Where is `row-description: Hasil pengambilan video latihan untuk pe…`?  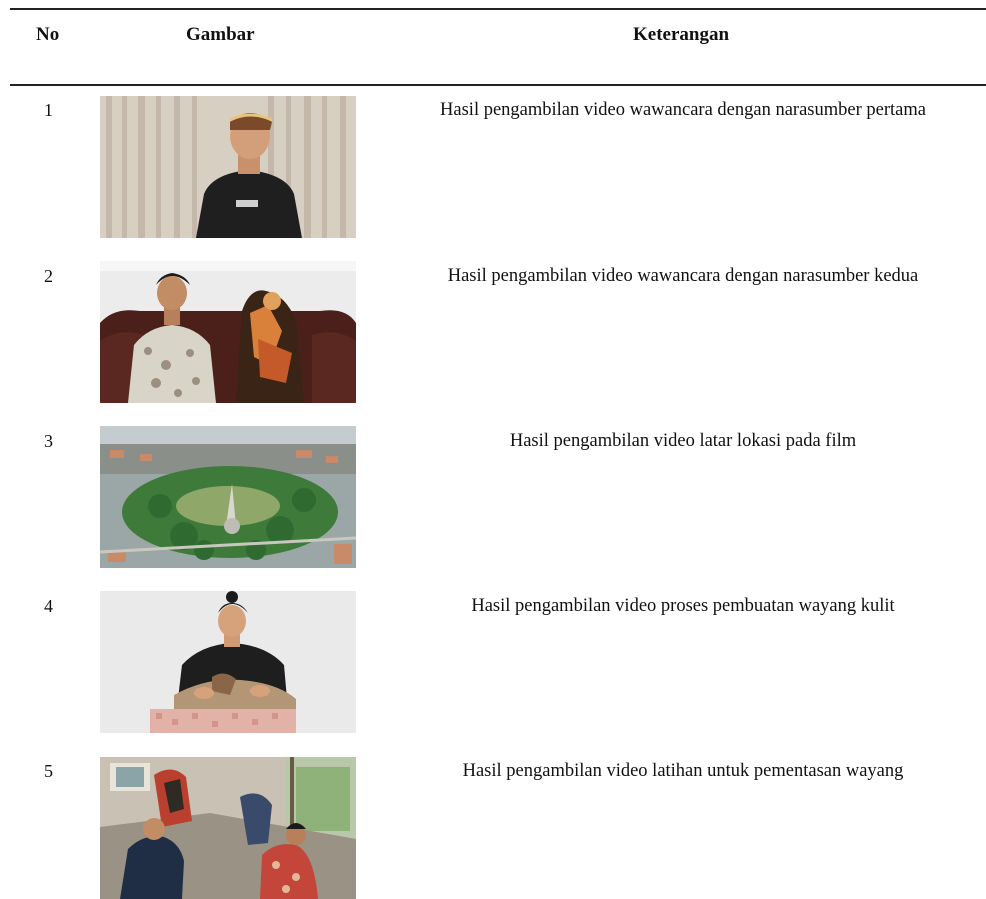
row-description: Hasil pengambilan video latihan untuk pe… is located at coordinates (683, 771).